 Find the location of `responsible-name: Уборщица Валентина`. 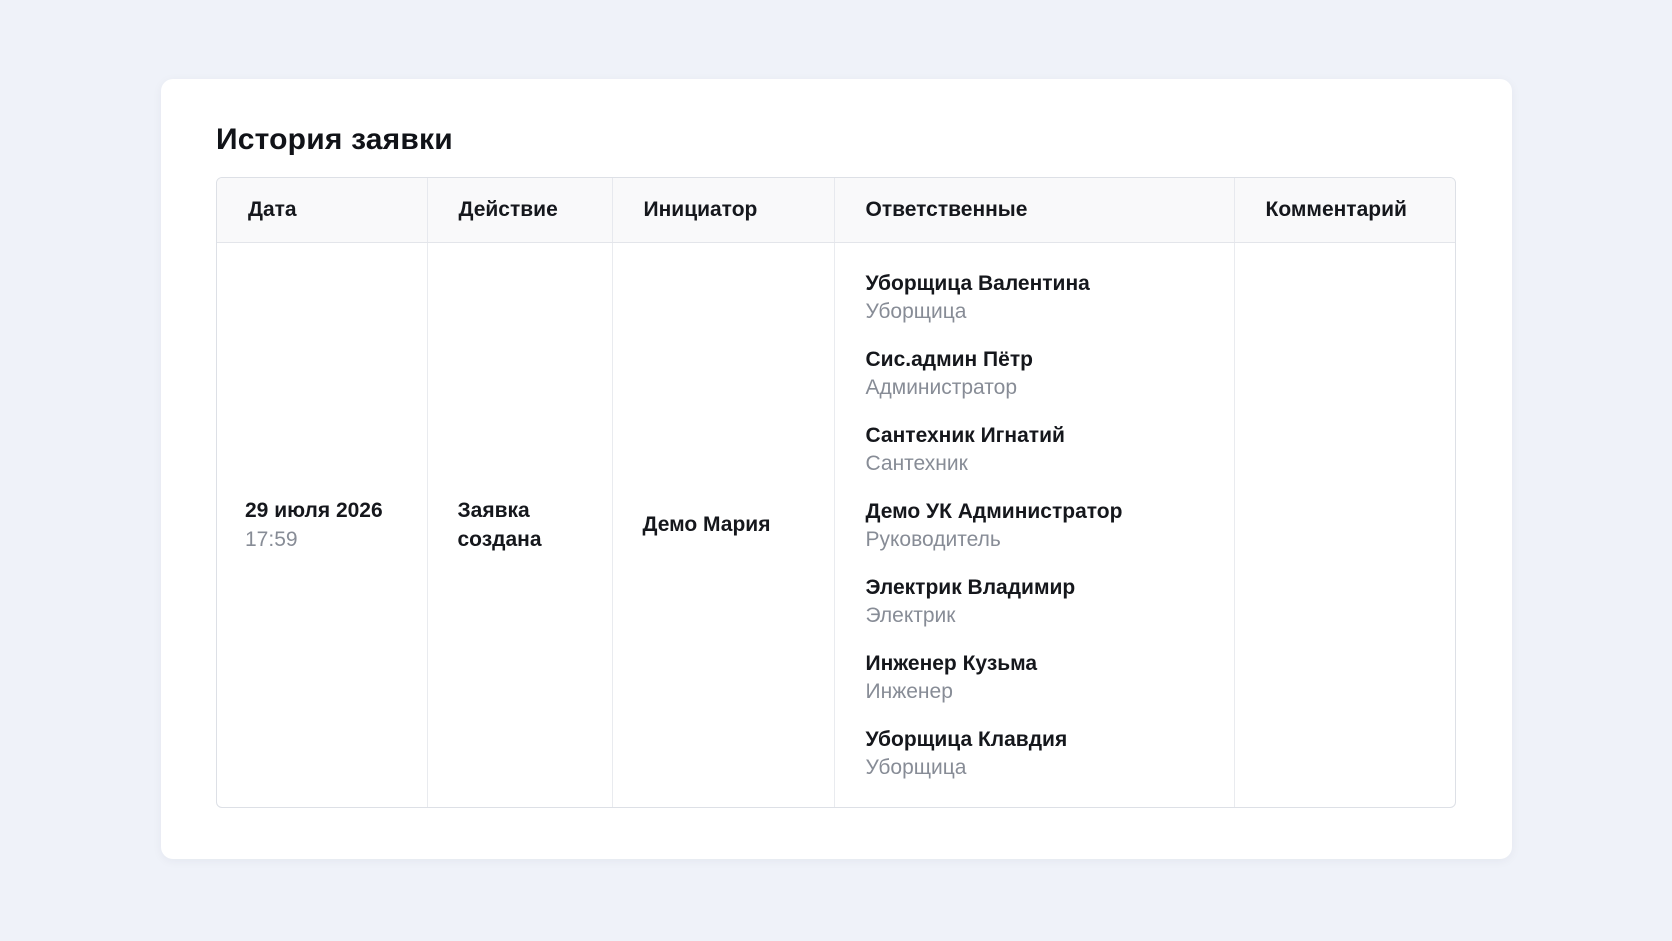

responsible-name: Уборщица Валентина is located at coordinates (977, 283).